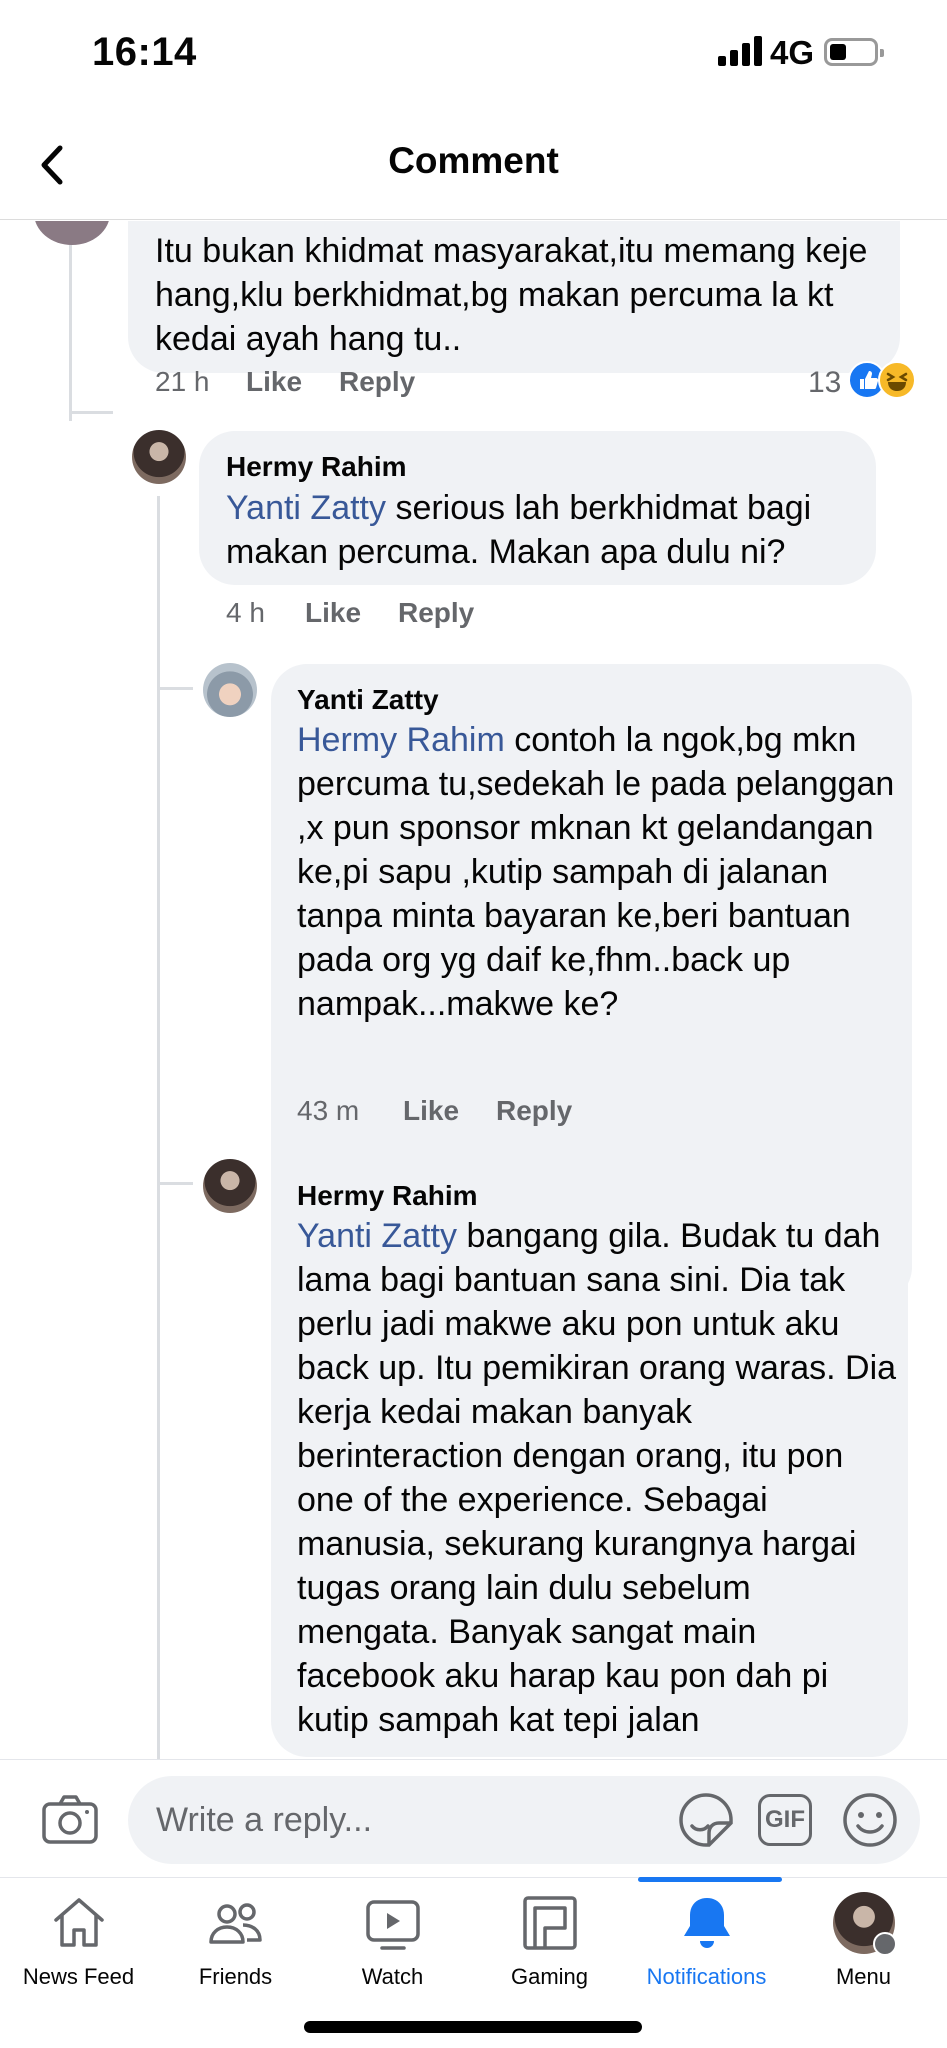 The image size is (947, 2048). I want to click on header: Comment, so click(473, 165).